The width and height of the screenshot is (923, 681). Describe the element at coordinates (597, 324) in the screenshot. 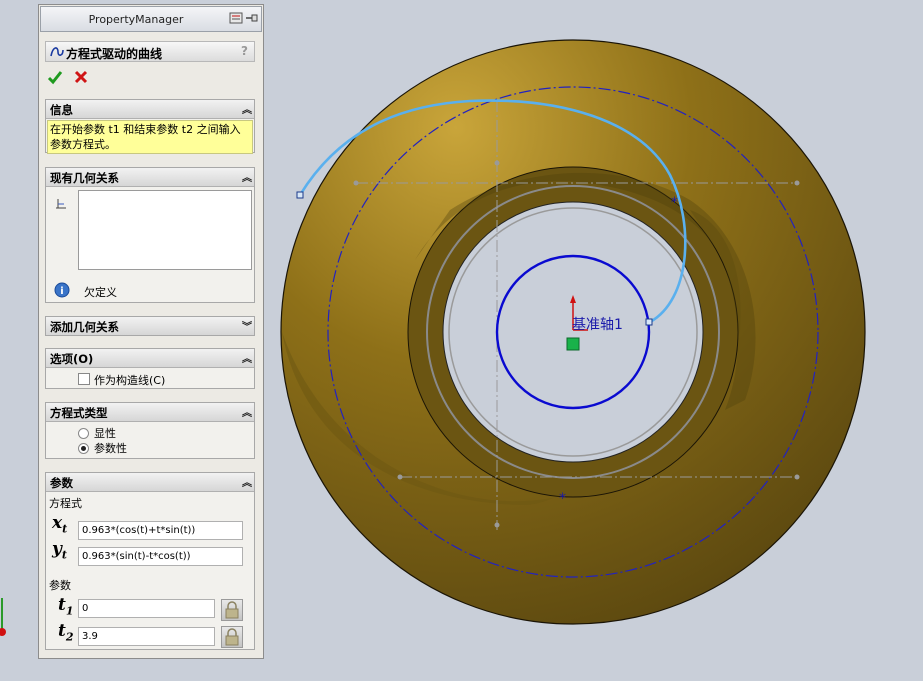

I see `datum-axis-label: 基准轴1` at that location.